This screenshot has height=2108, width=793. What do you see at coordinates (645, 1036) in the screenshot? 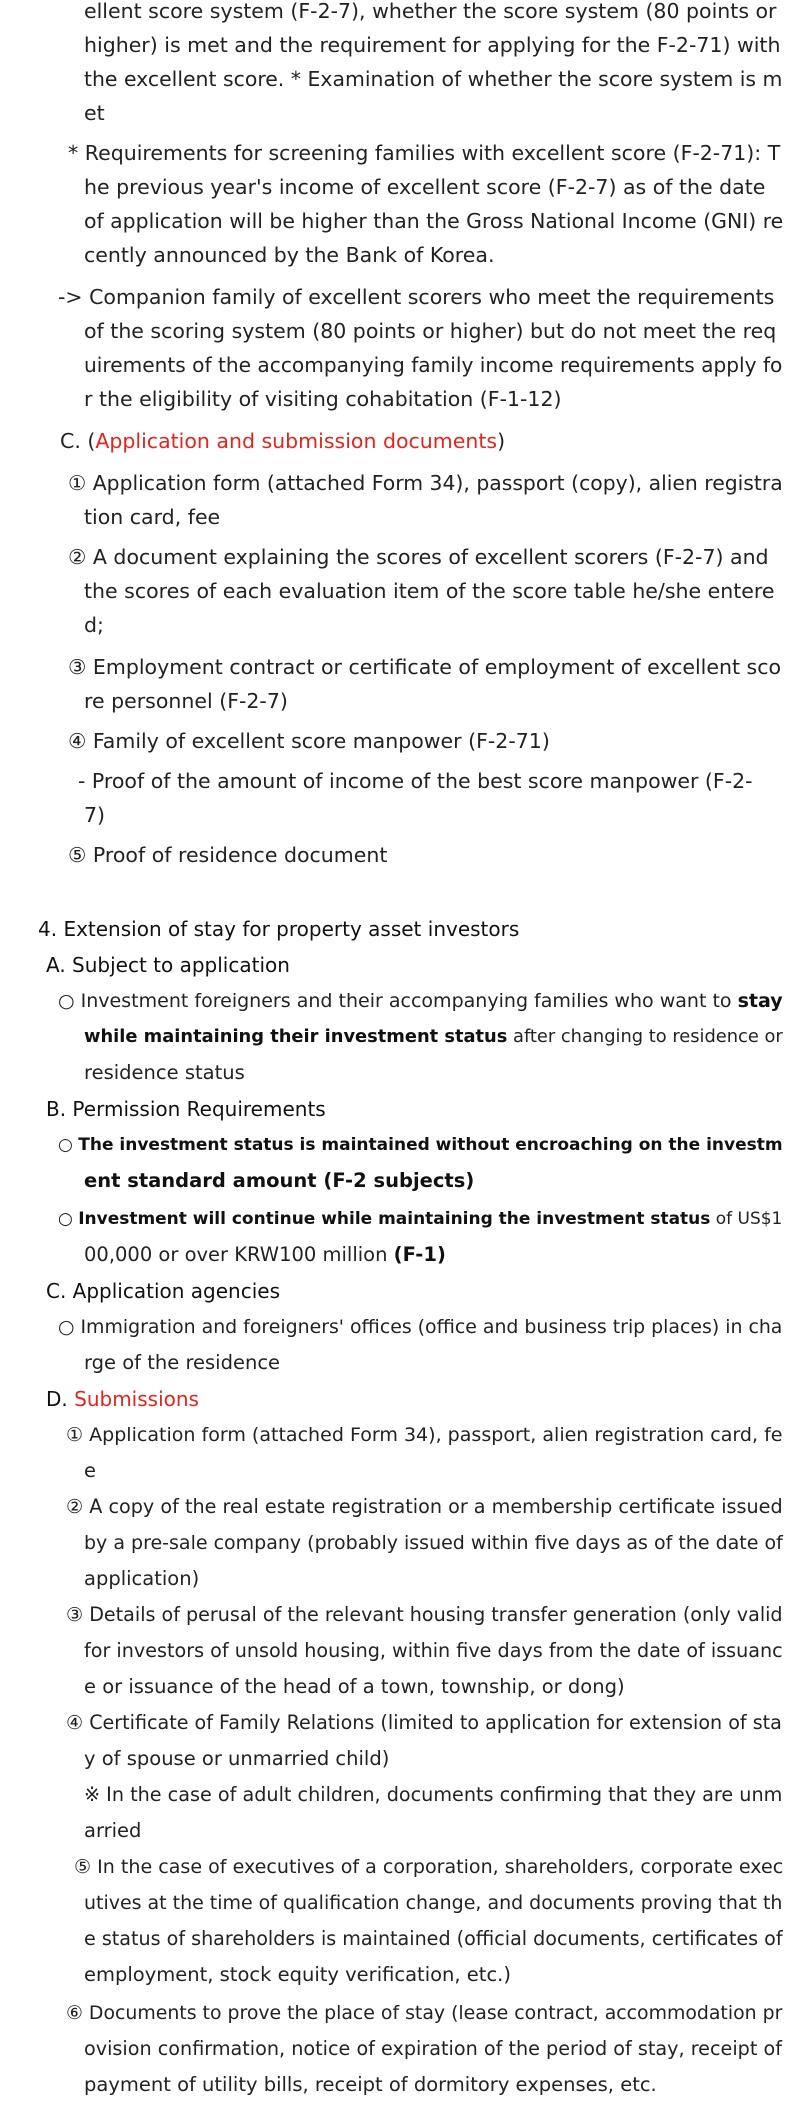
I see `text-run: after changing to residence or` at bounding box center [645, 1036].